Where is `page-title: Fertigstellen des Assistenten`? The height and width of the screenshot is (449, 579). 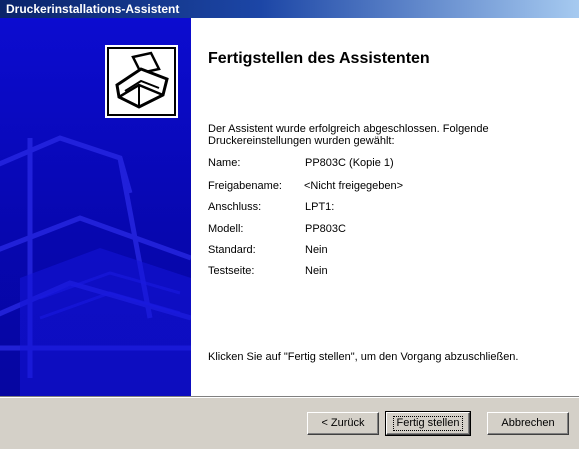 page-title: Fertigstellen des Assistenten is located at coordinates (319, 58).